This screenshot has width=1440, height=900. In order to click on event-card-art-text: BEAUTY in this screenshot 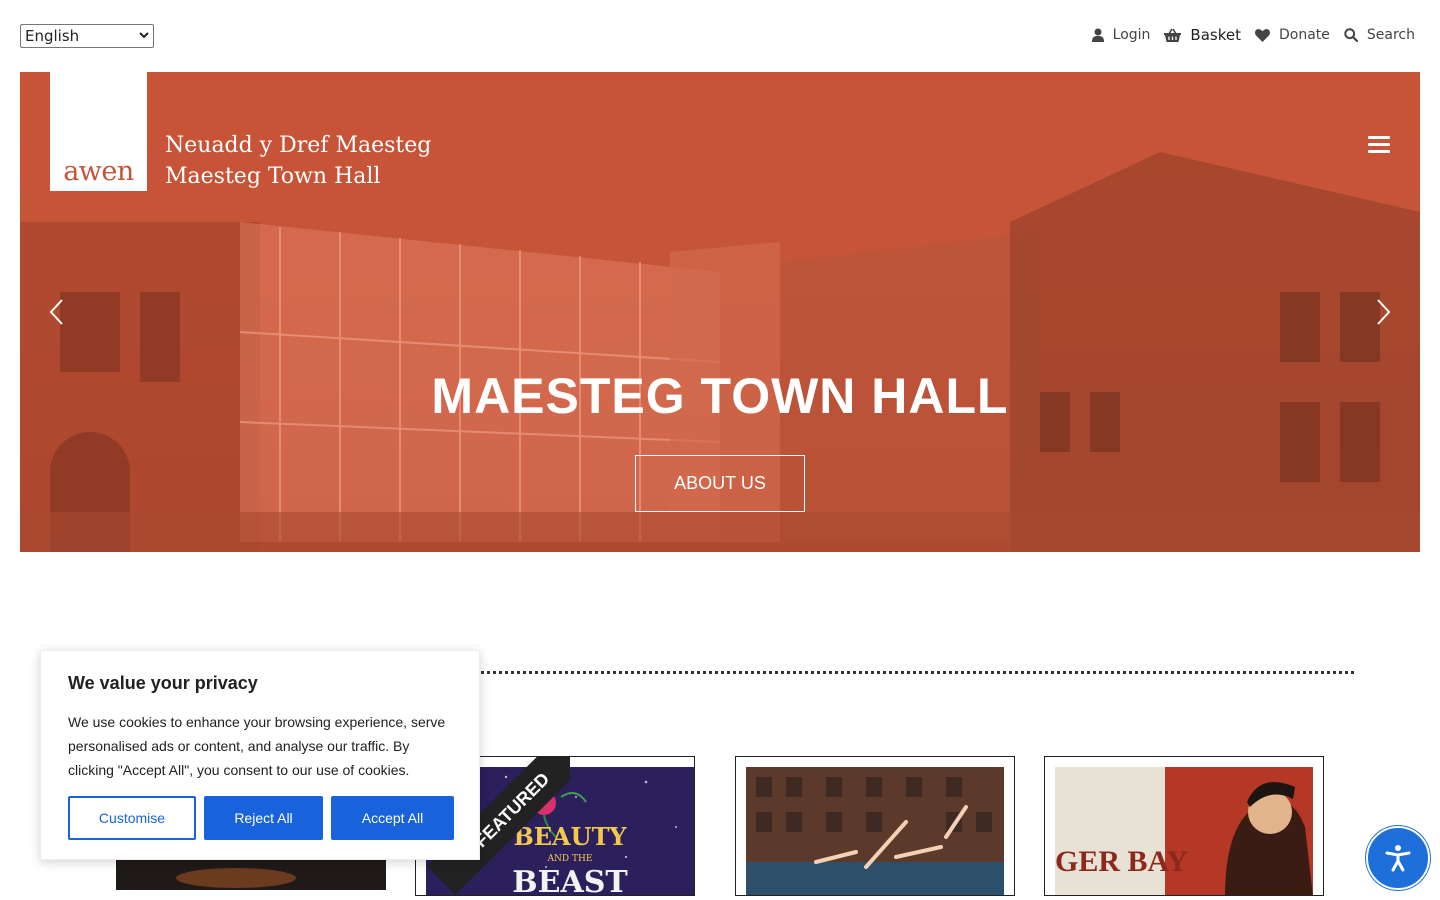, I will do `click(570, 836)`.